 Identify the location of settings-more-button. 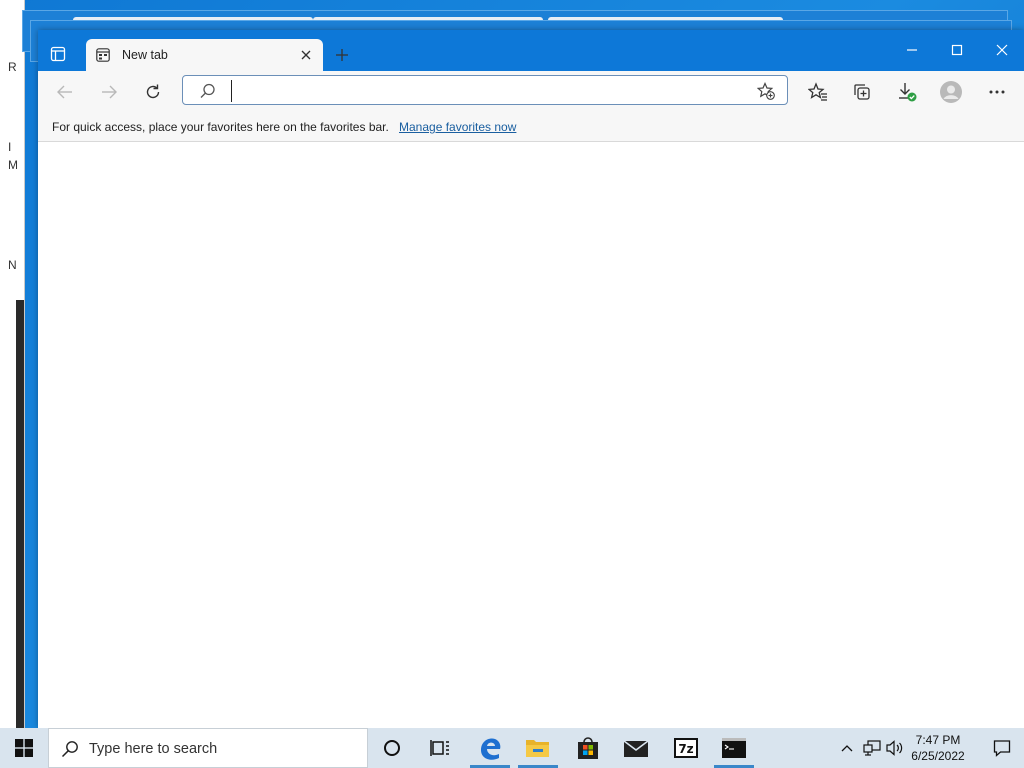
(997, 92).